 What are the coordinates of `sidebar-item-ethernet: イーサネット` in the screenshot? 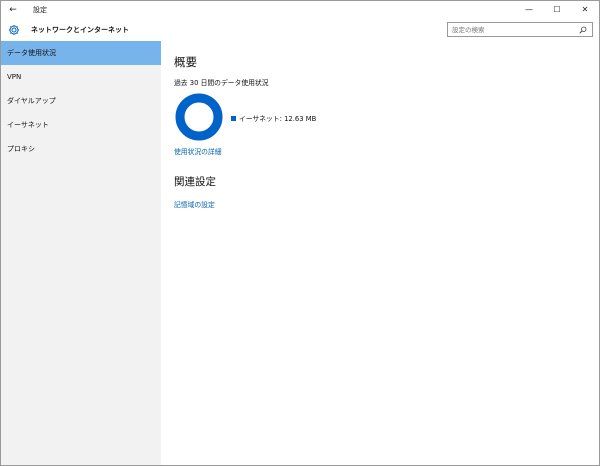 It's located at (81, 125).